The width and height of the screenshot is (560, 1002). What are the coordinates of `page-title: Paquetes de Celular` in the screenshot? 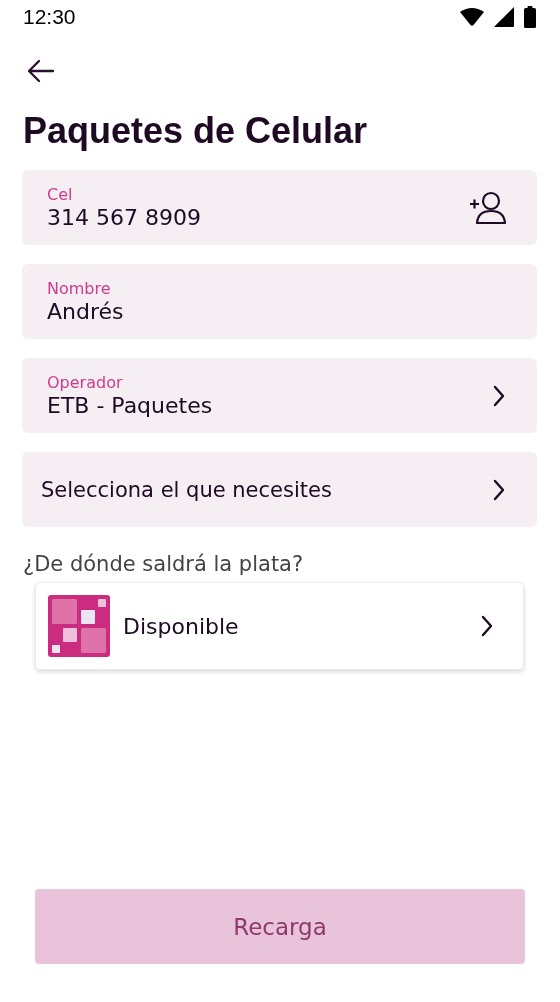 It's located at (196, 131).